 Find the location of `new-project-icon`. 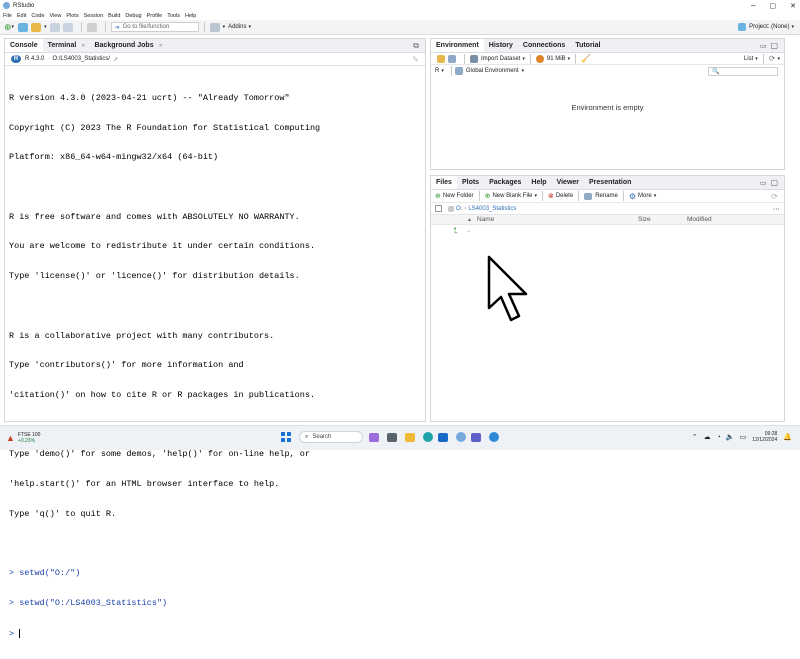

new-project-icon is located at coordinates (23, 27).